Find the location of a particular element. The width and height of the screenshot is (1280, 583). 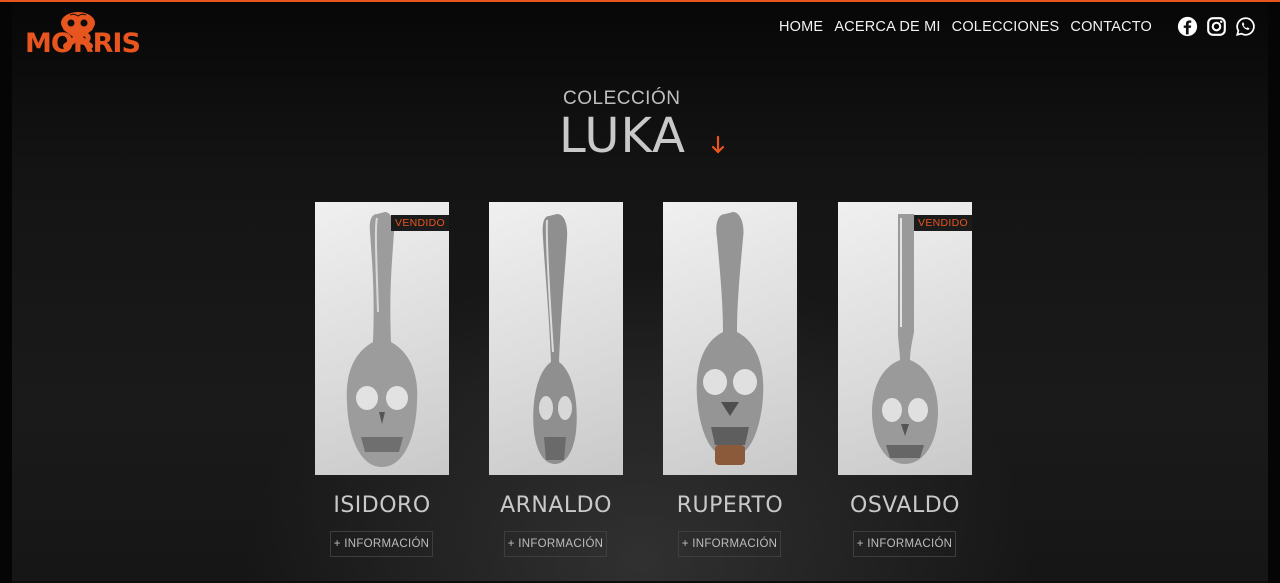

product-card: ARNALDO + INFORMACIÓN is located at coordinates (556, 379).